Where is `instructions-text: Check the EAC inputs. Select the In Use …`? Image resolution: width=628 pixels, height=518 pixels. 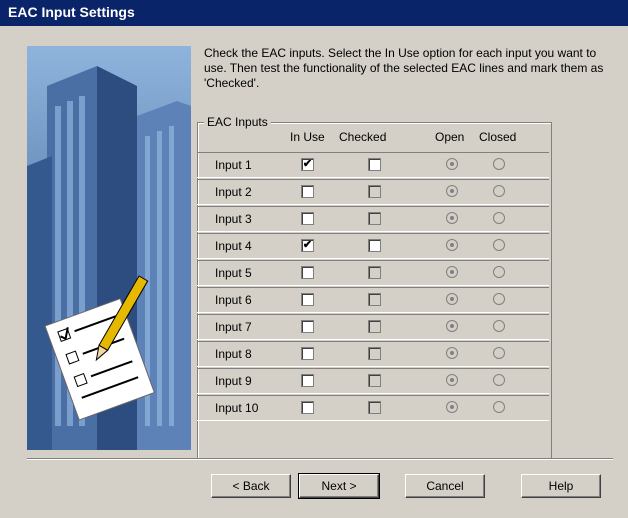 instructions-text: Check the EAC inputs. Select the In Use … is located at coordinates (404, 68).